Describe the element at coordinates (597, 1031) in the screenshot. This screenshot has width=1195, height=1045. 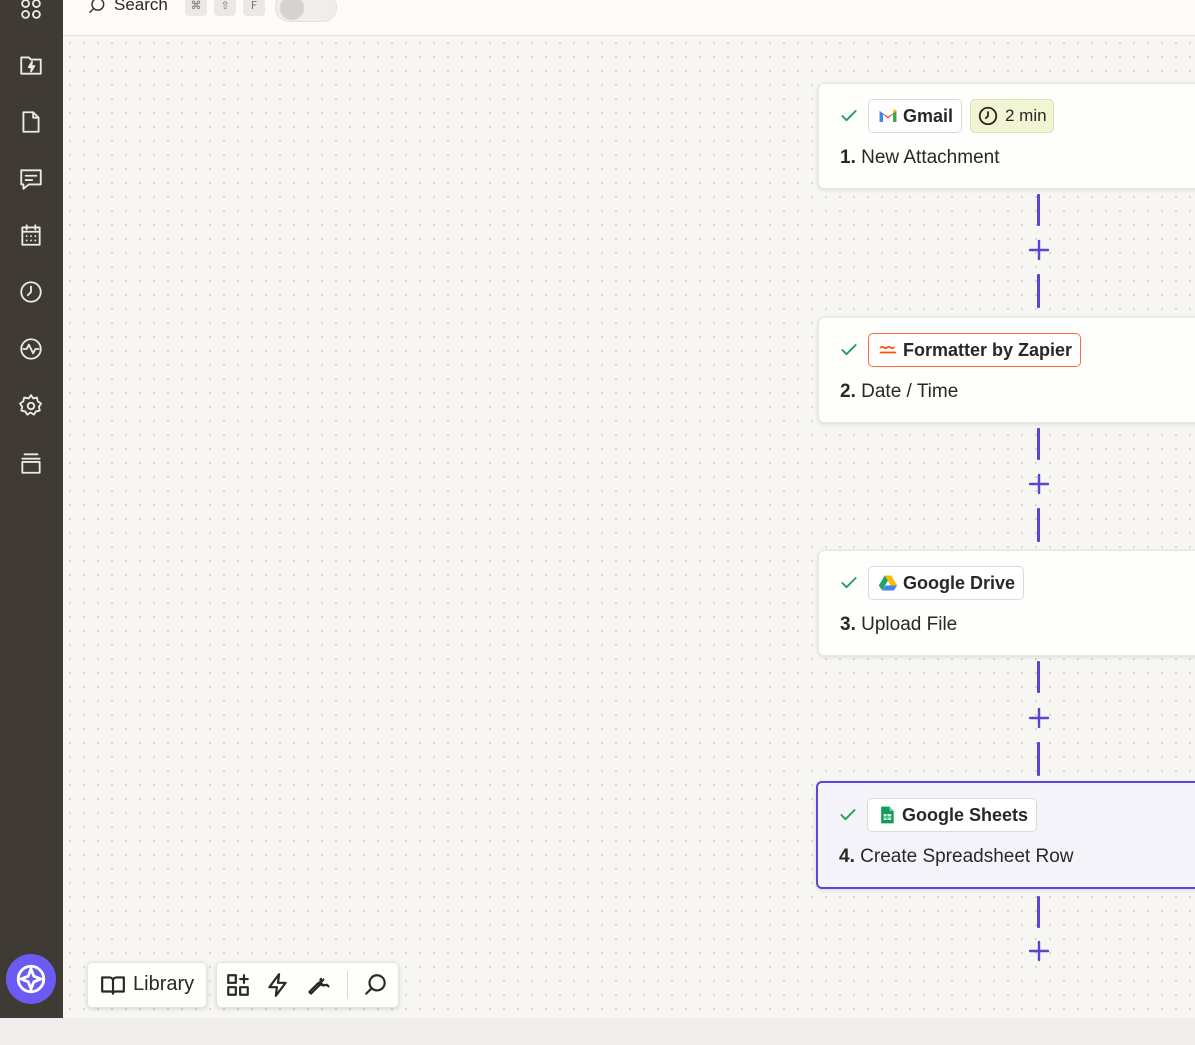
I see `bottom-strip` at that location.